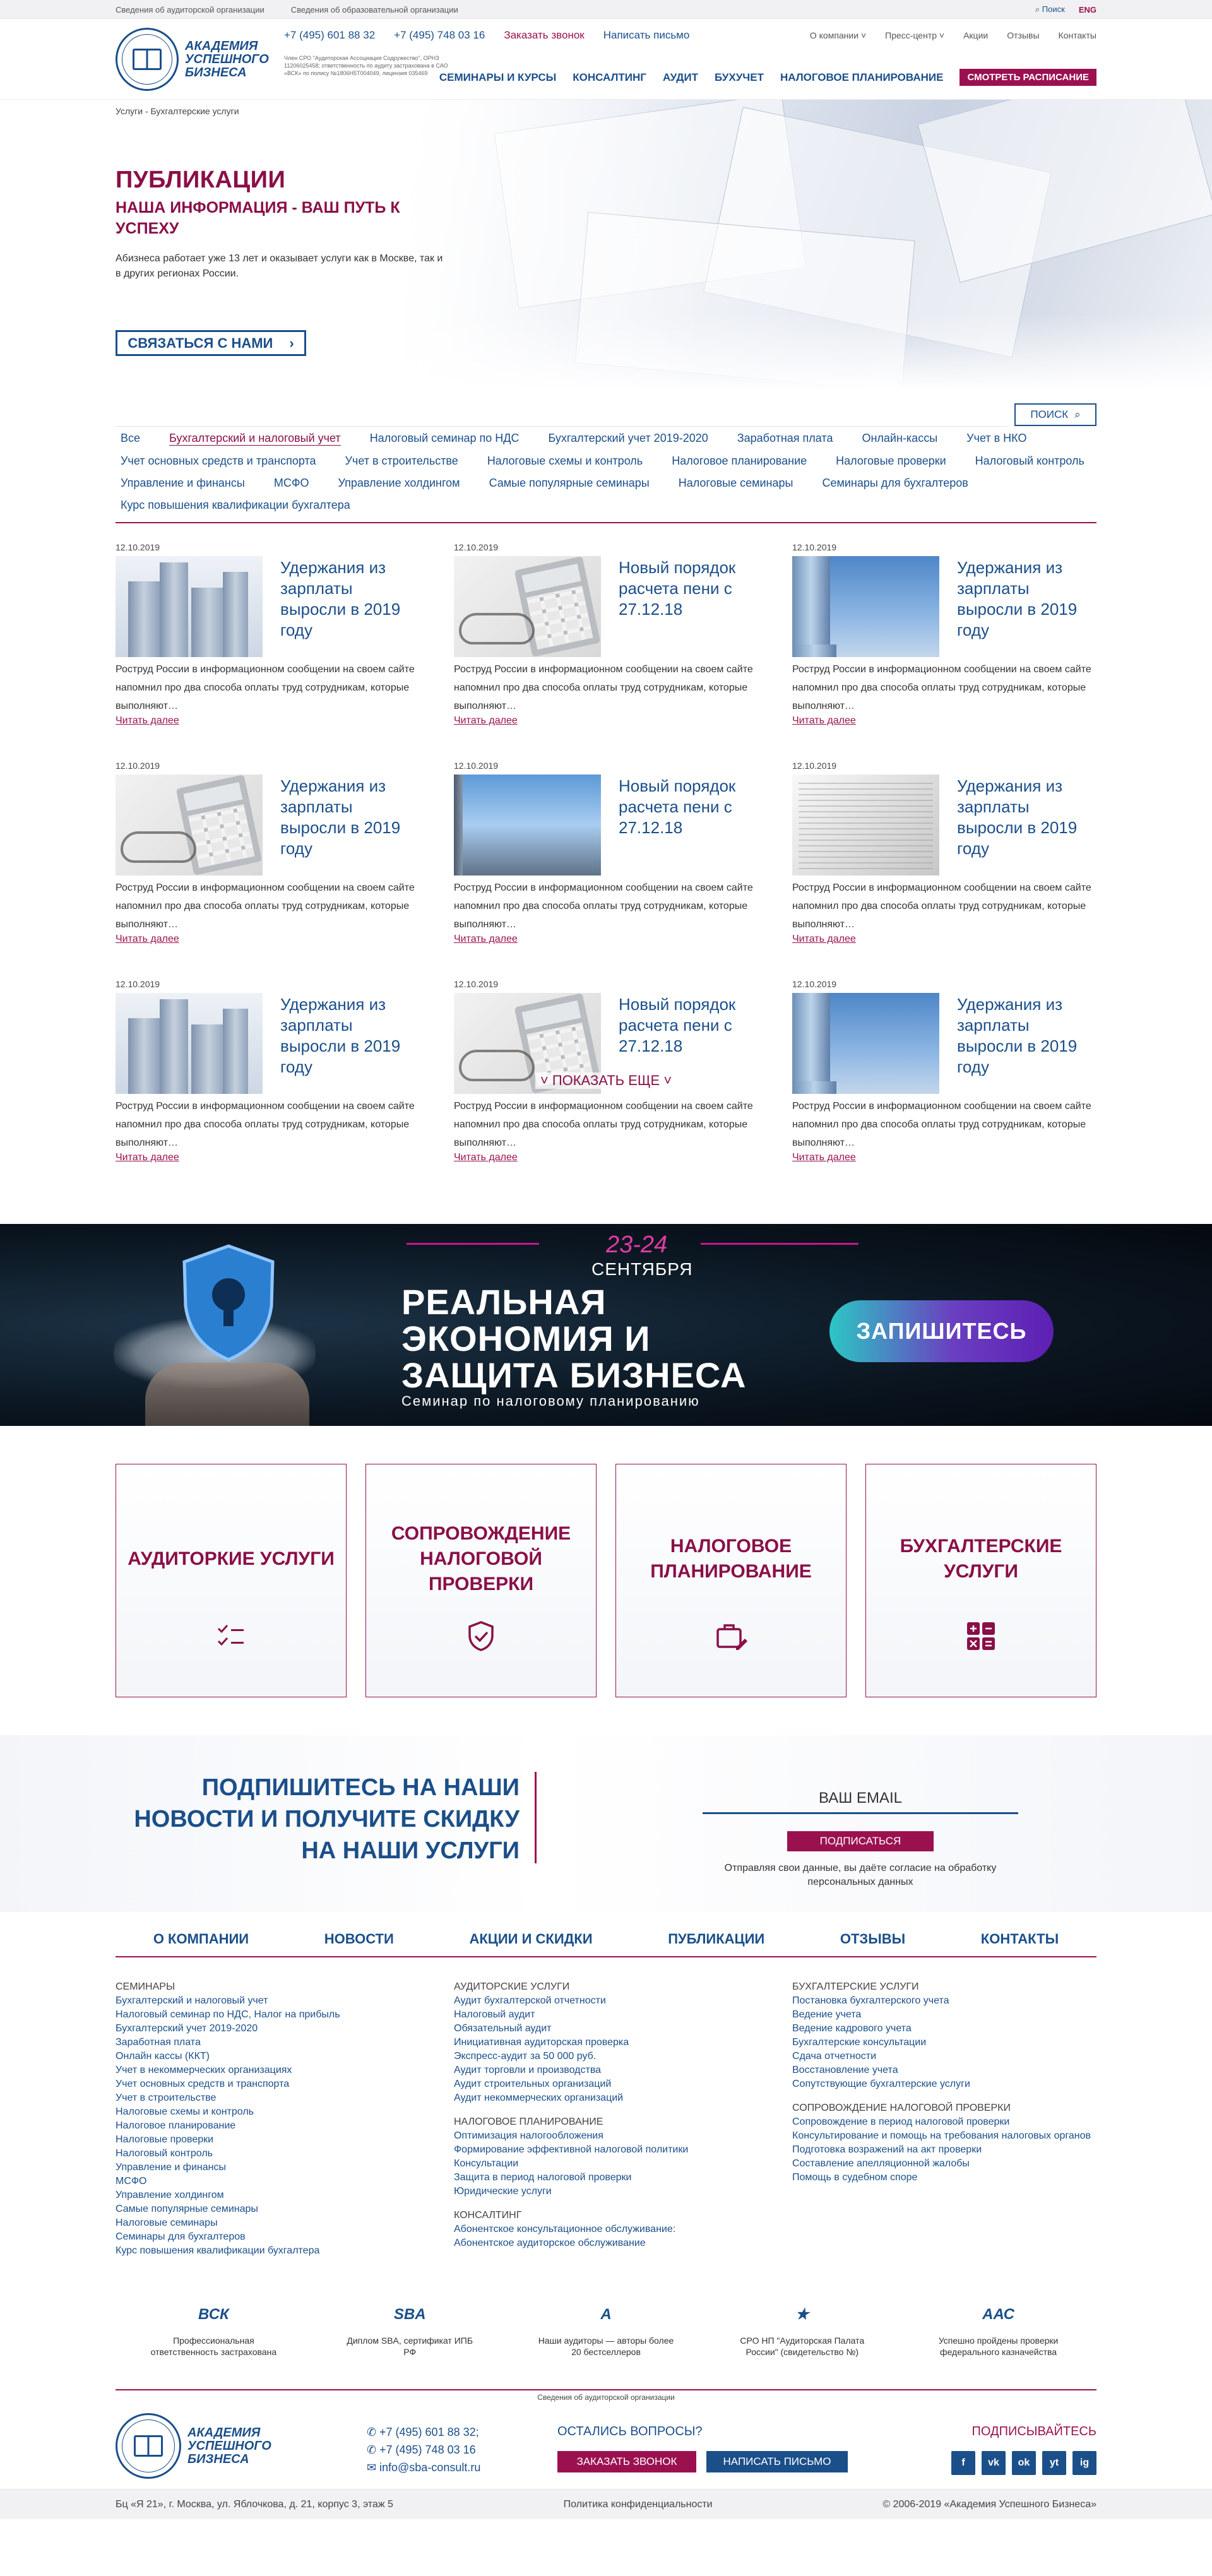 This screenshot has height=2576, width=1212. Describe the element at coordinates (609, 77) in the screenshot. I see `main-menu-item: Консалтинг` at that location.